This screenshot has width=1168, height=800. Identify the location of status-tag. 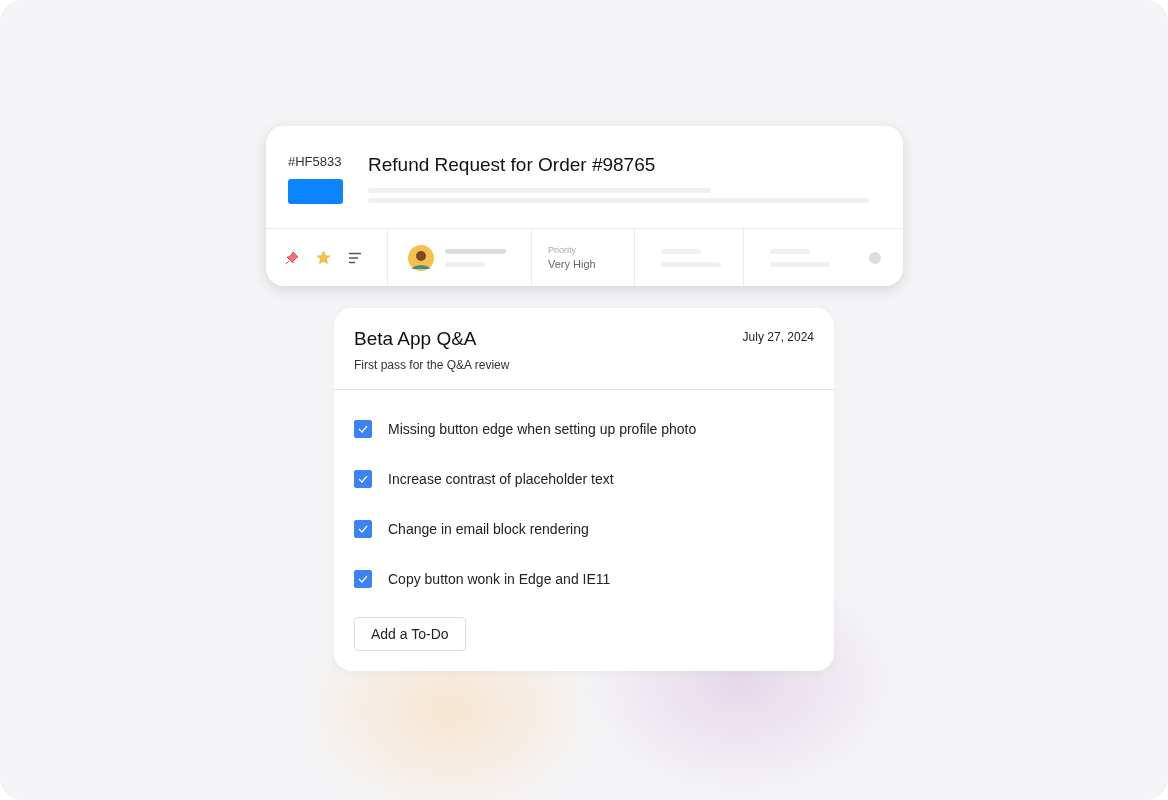
(315, 191).